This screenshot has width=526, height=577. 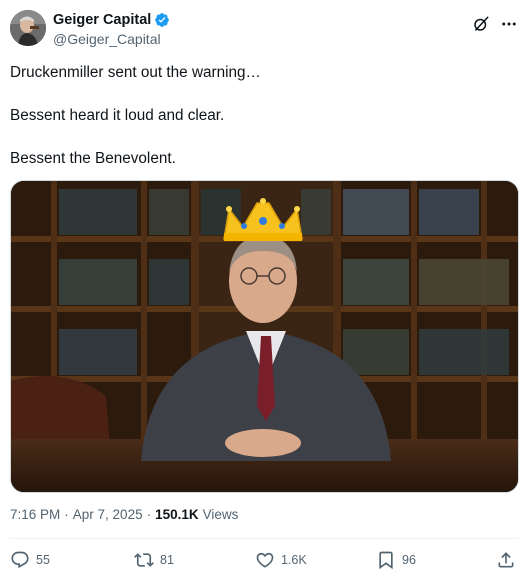 I want to click on like-button: 1.6K, so click(x=281, y=560).